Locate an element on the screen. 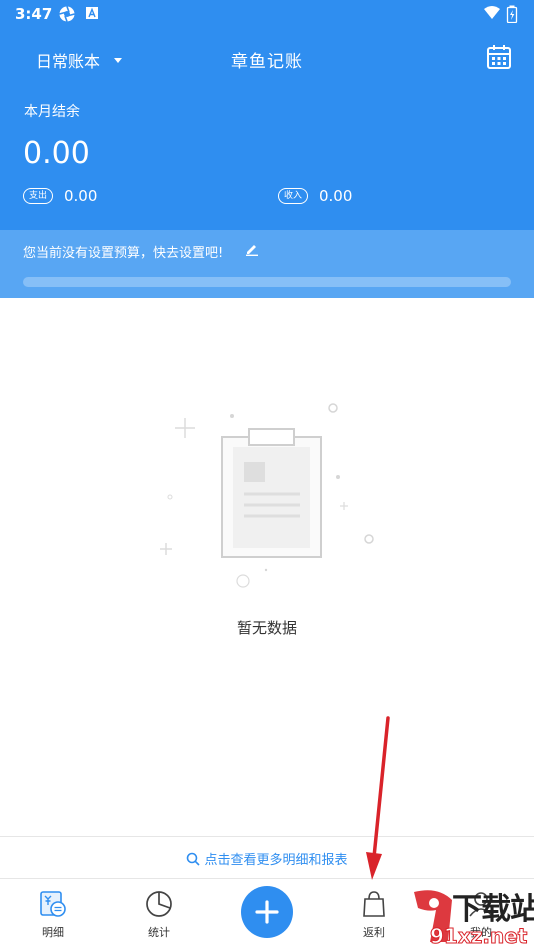 This screenshot has width=534, height=950. budget-prompt: 您当前没有设置预算，快去设置吧! is located at coordinates (123, 253).